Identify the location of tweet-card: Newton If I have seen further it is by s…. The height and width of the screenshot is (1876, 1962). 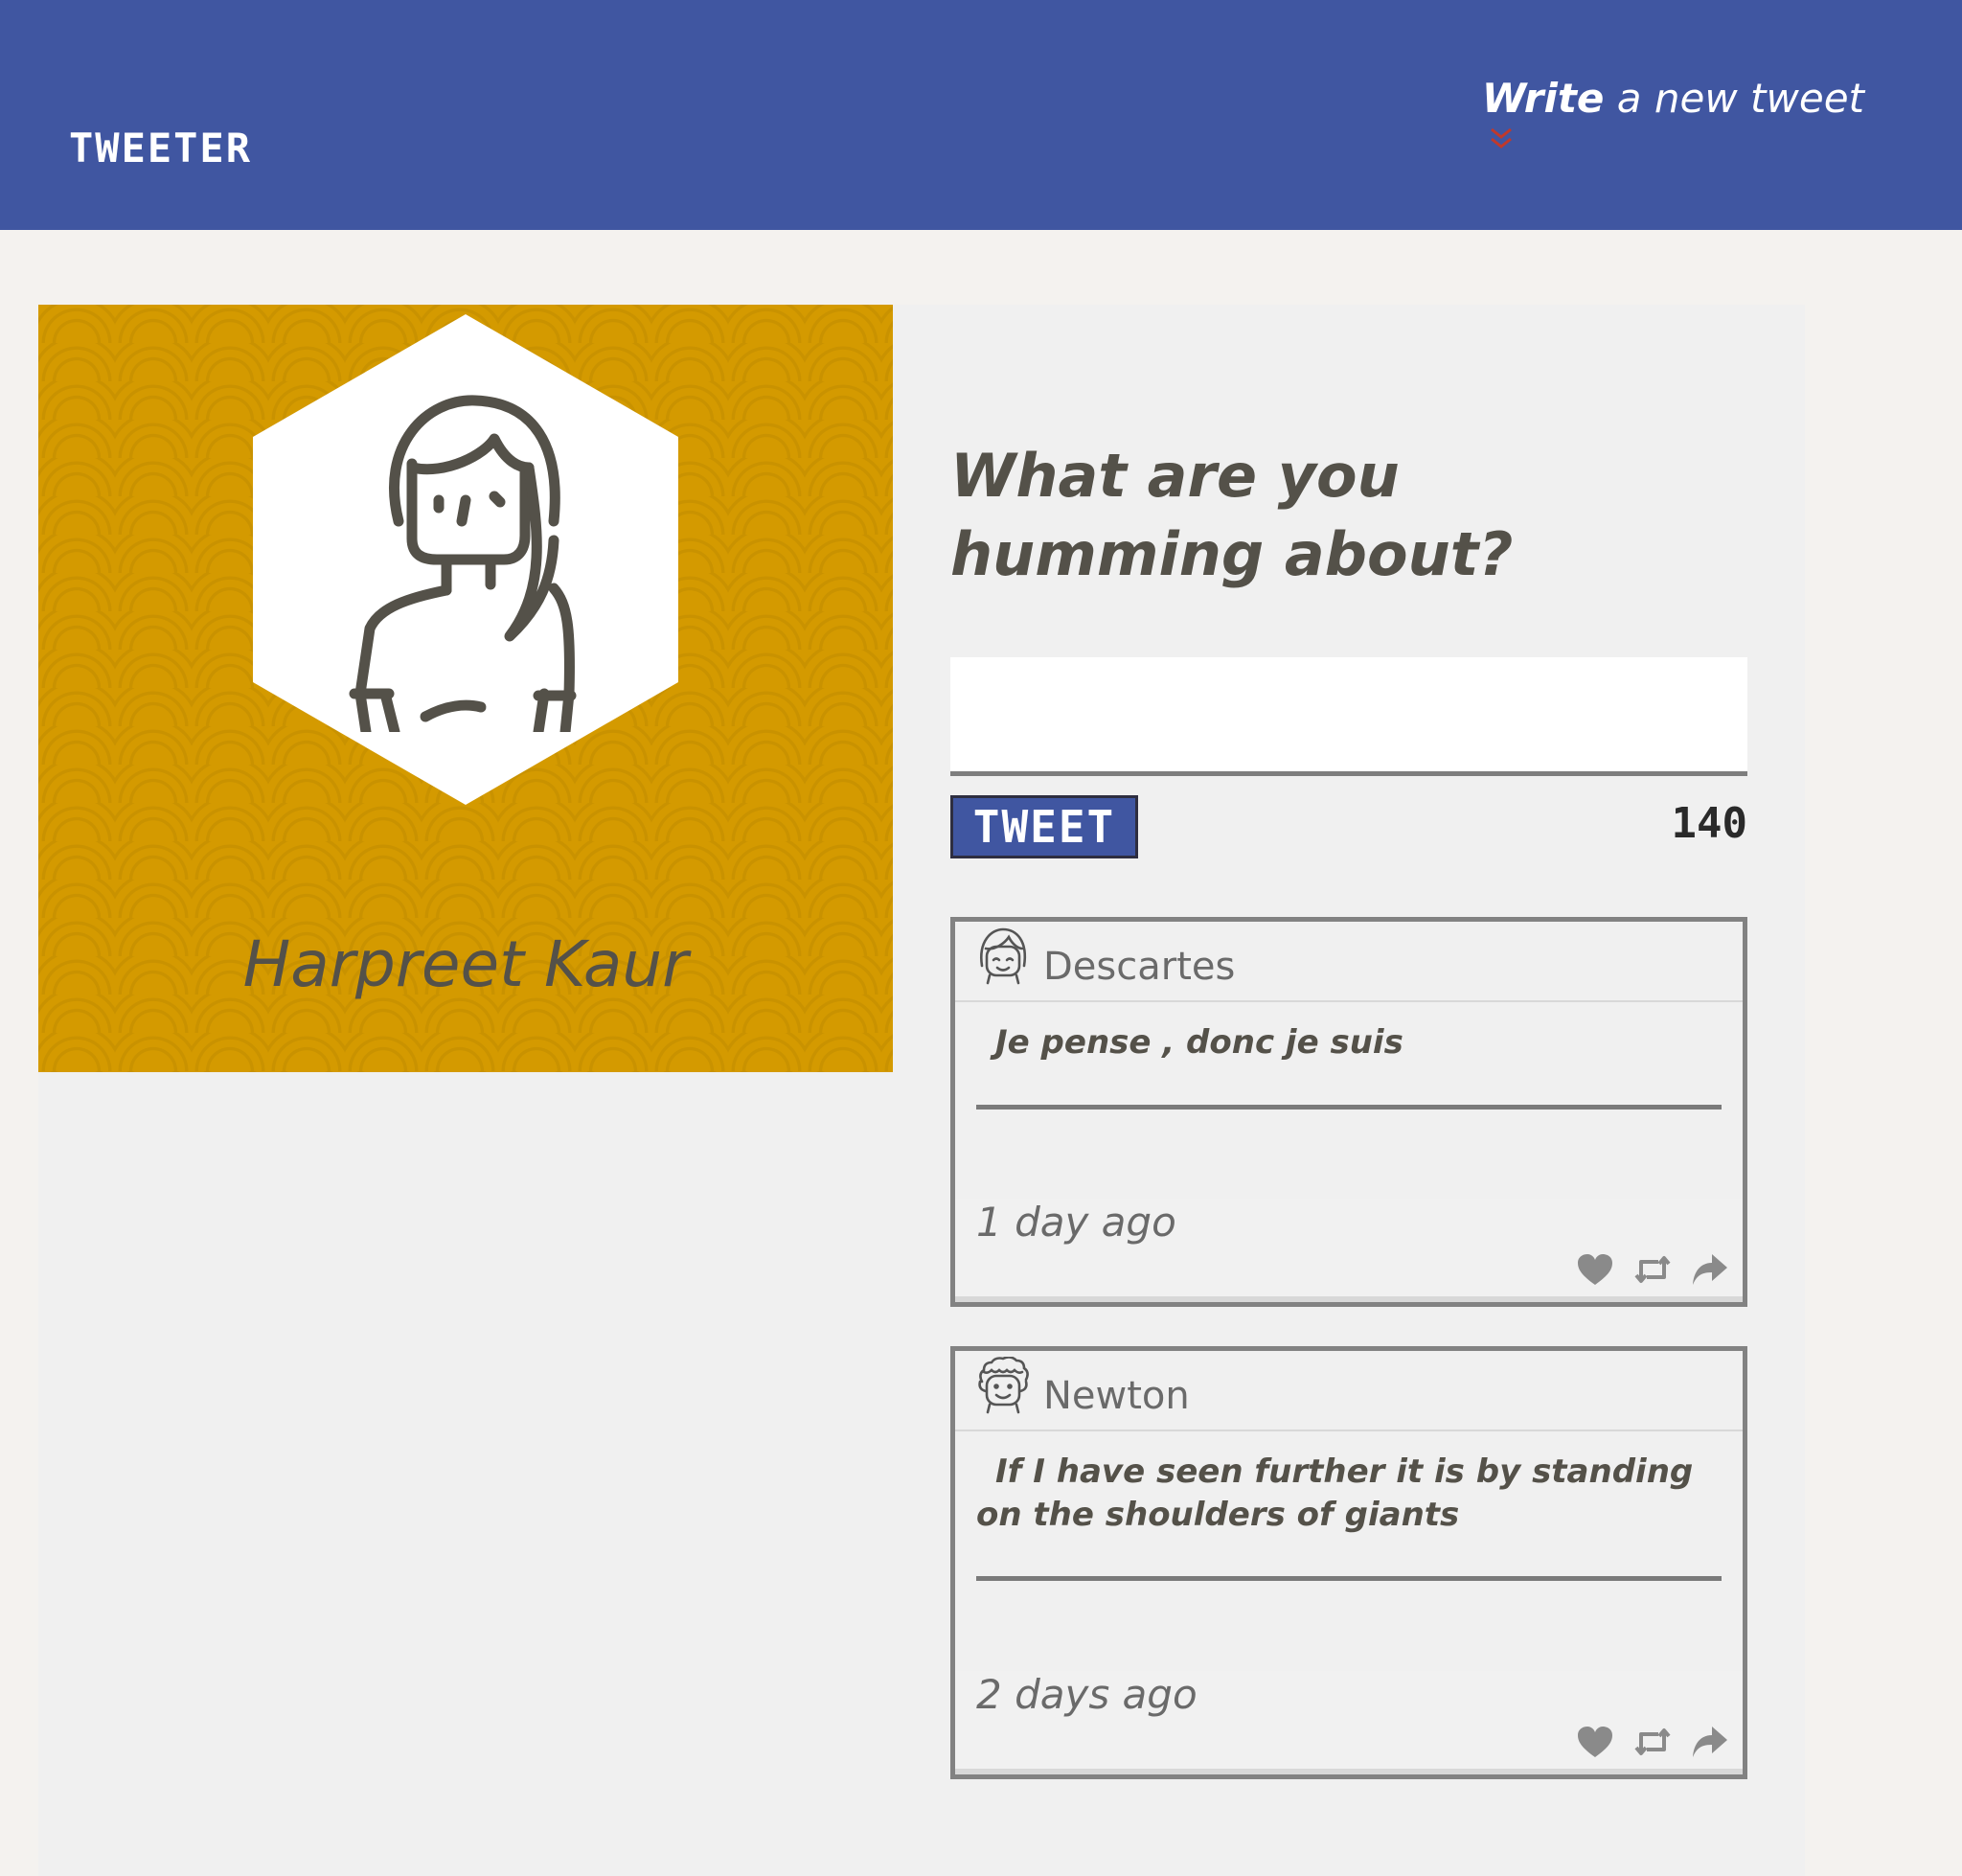
(1348, 1562).